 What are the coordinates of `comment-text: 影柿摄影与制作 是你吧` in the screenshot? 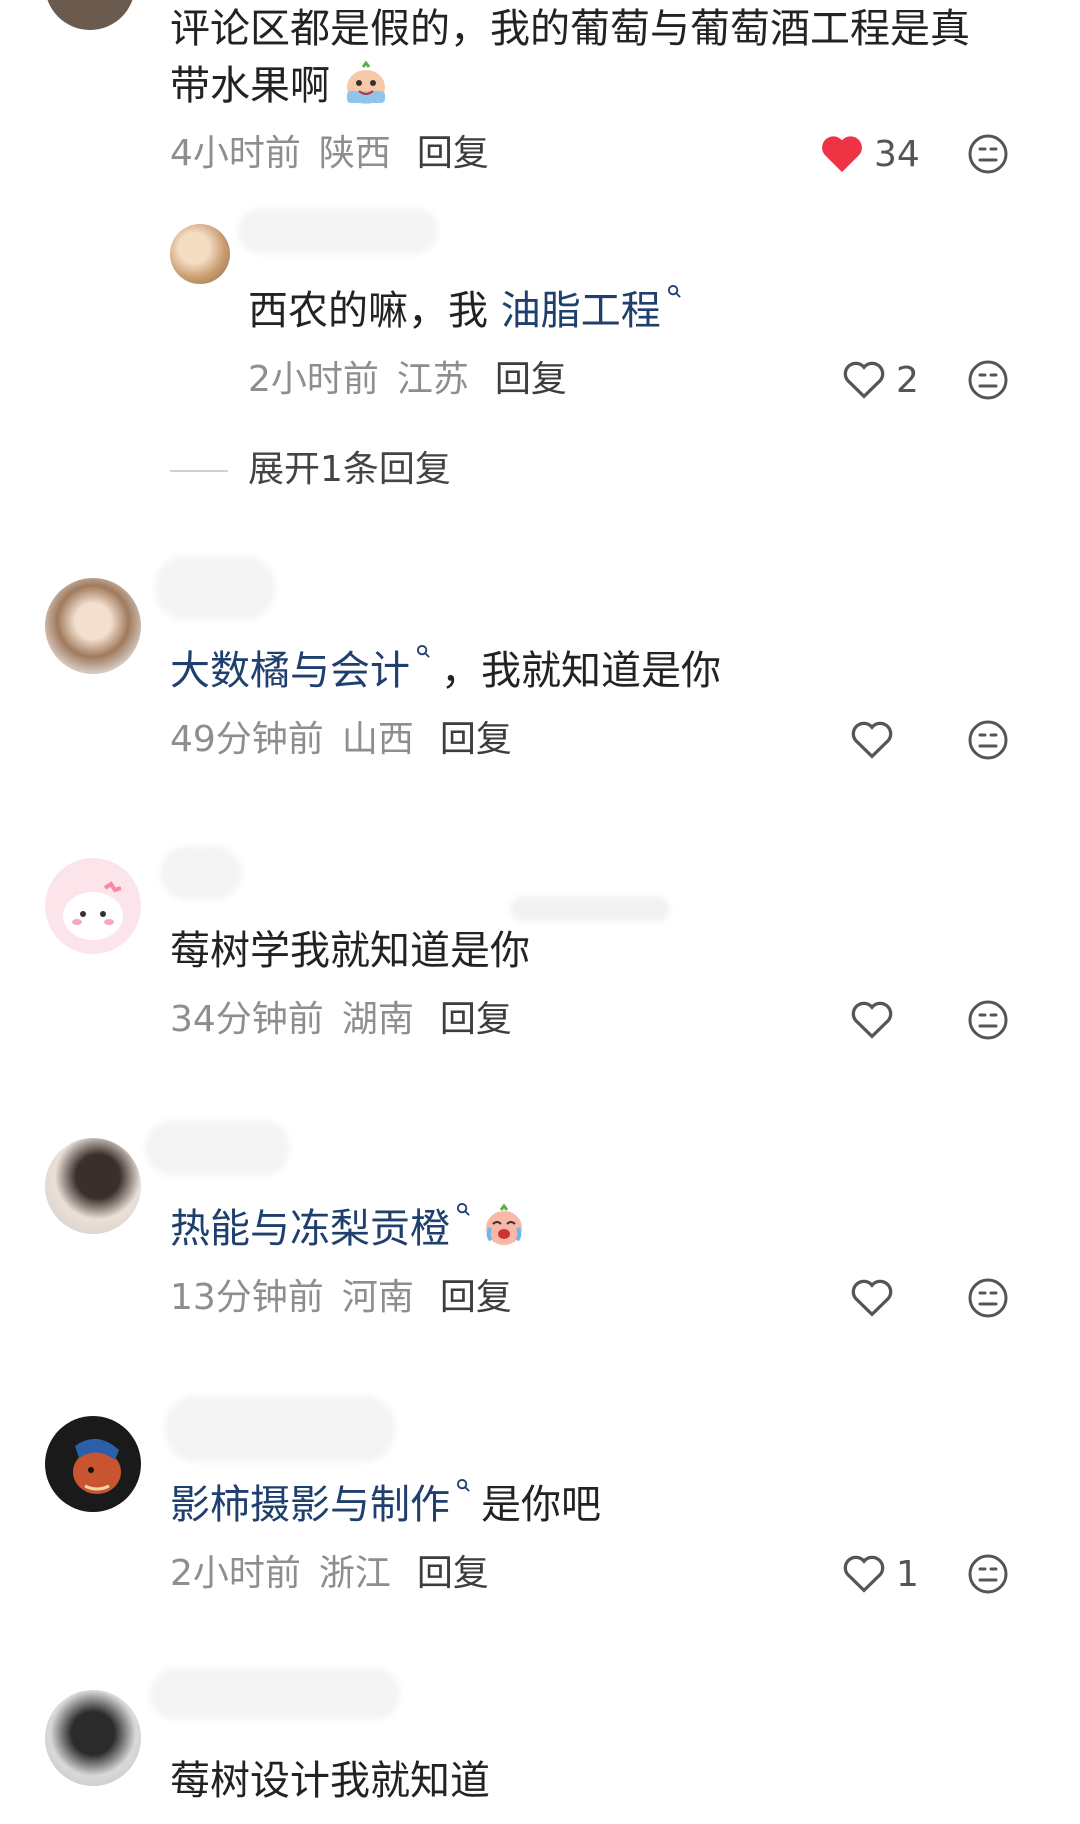 It's located at (385, 1505).